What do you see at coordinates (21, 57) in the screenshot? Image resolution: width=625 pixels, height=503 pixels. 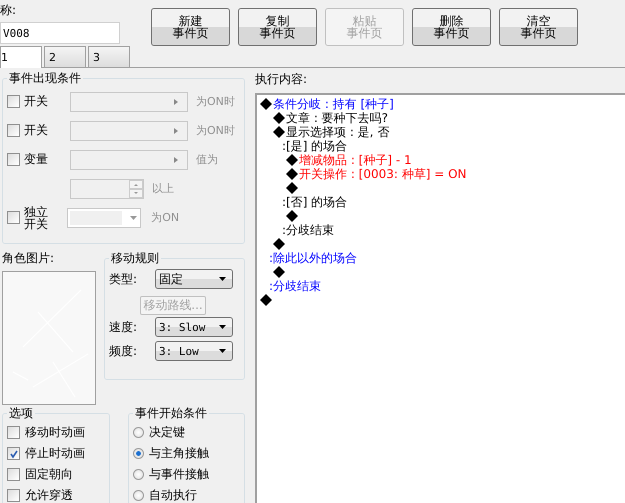 I see `page-tab: 1` at bounding box center [21, 57].